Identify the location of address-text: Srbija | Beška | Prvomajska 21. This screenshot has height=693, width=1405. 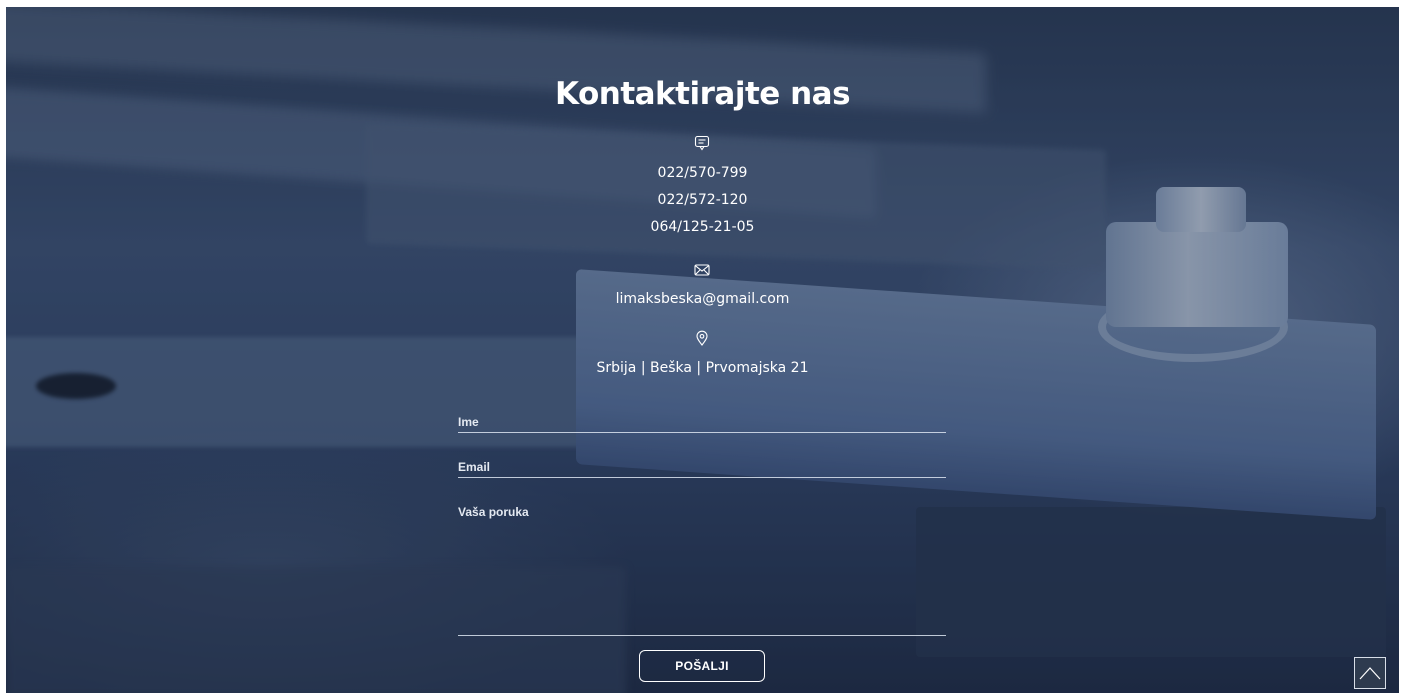
(702, 368).